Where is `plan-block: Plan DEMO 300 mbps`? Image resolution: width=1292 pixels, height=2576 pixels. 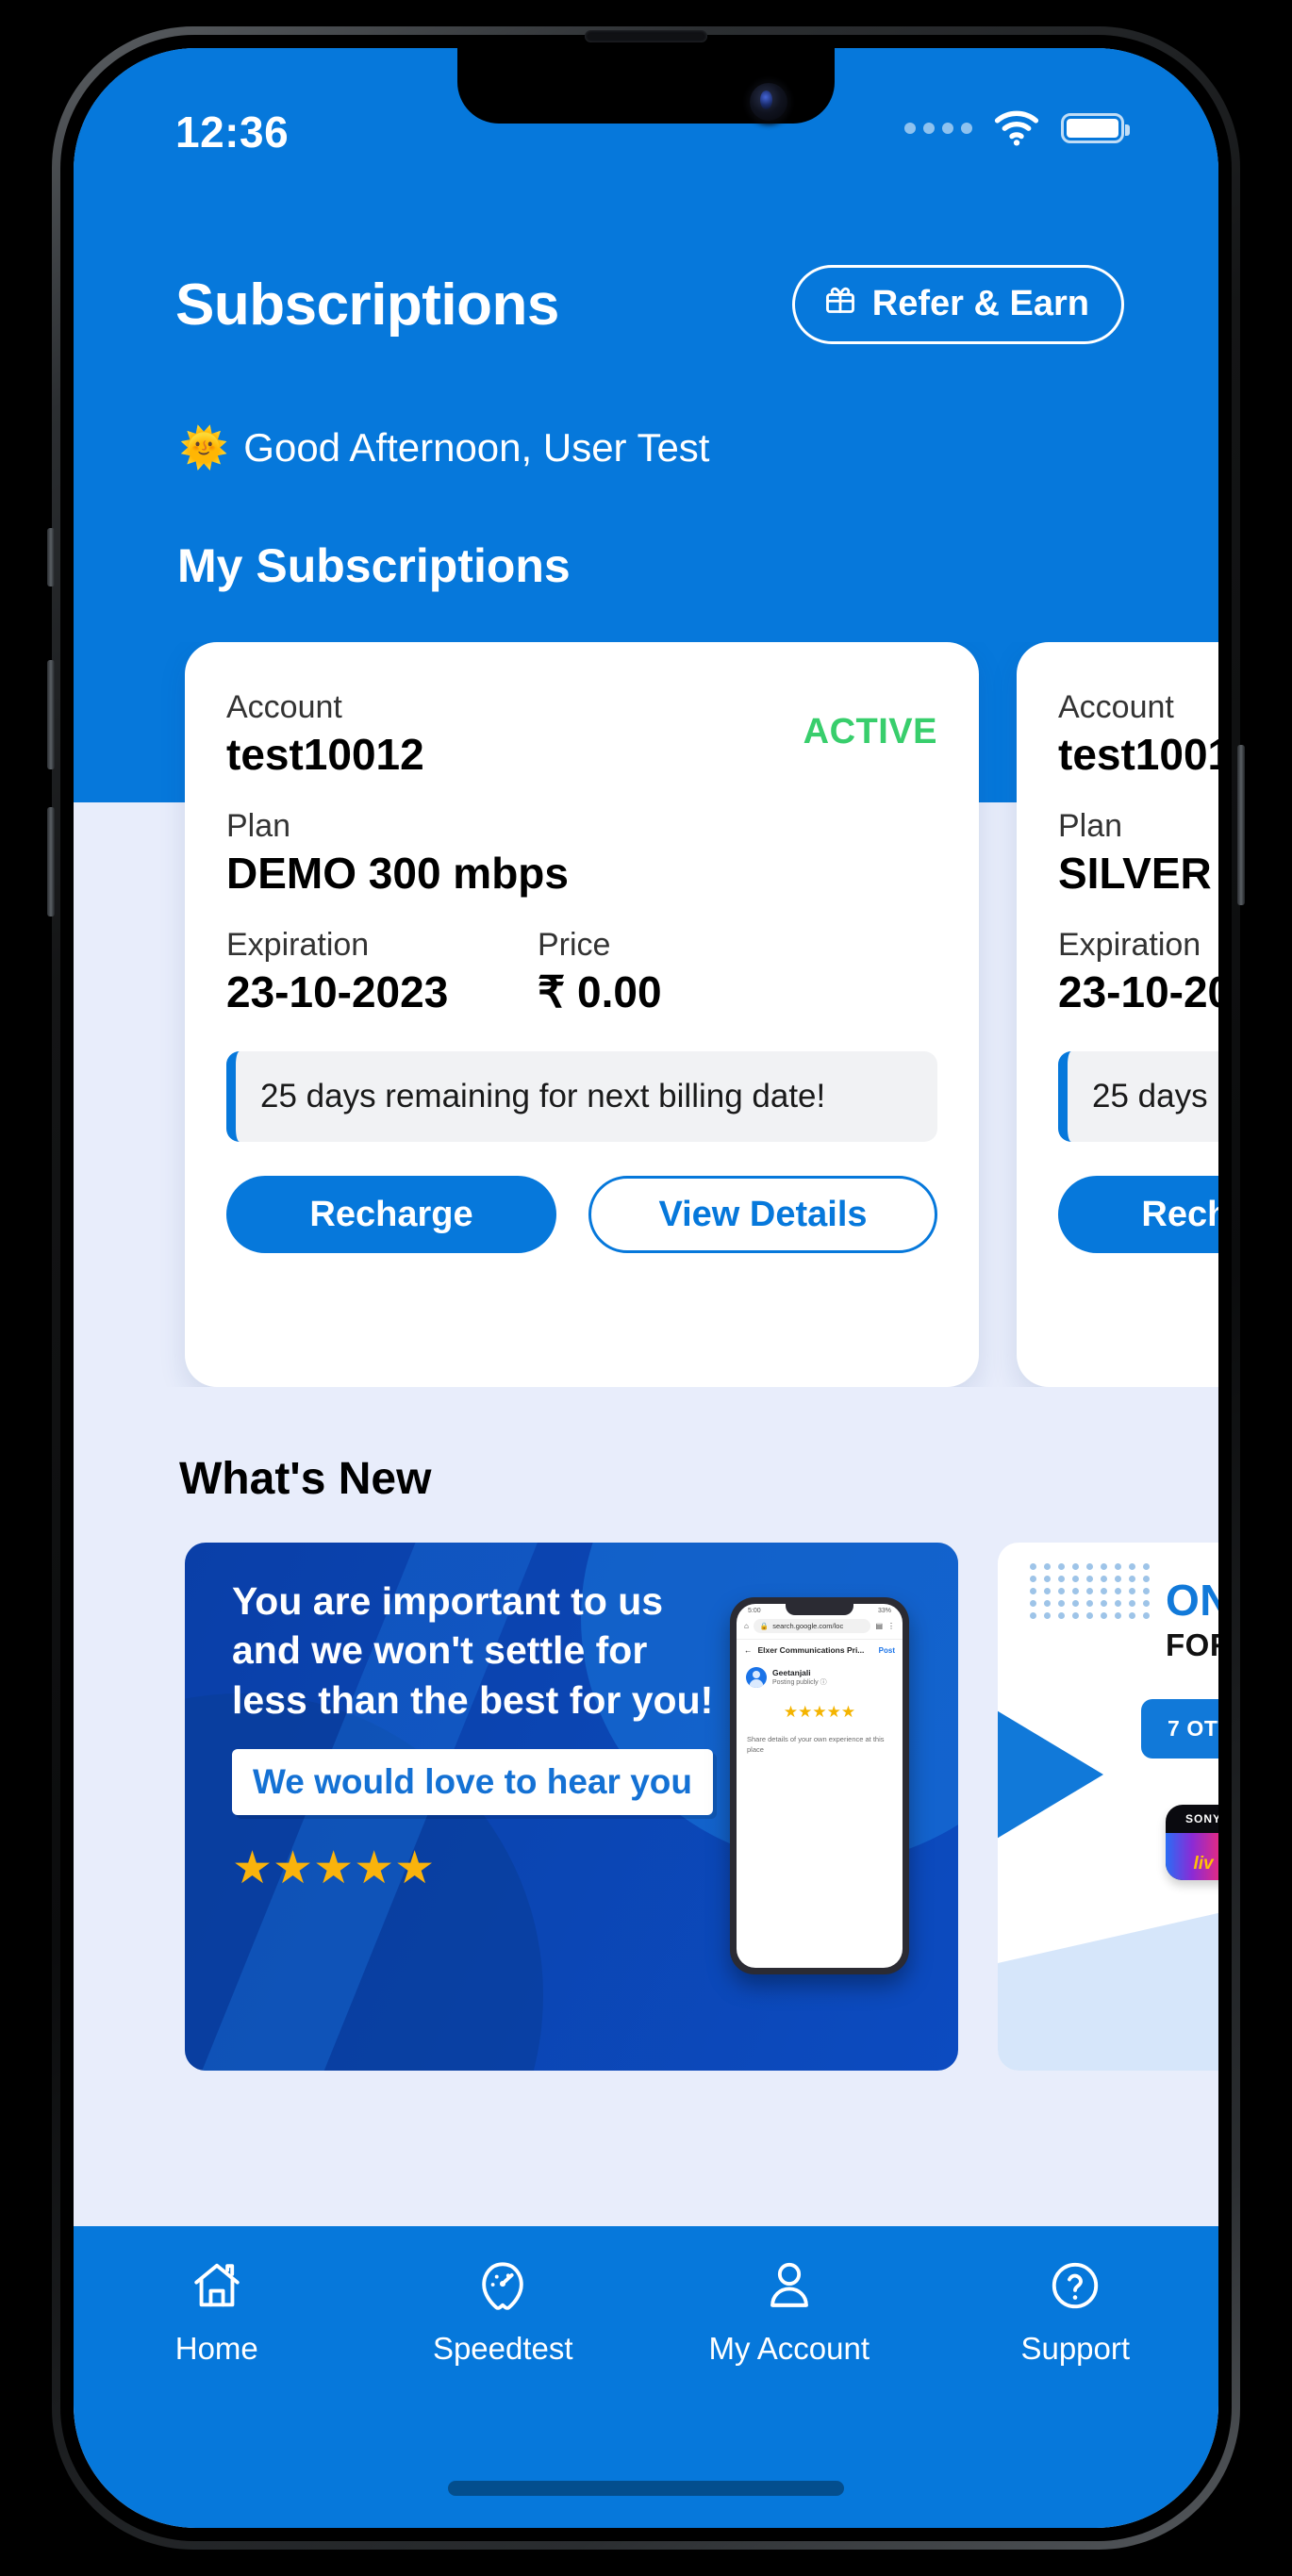
plan-block: Plan DEMO 300 mbps is located at coordinates (581, 853).